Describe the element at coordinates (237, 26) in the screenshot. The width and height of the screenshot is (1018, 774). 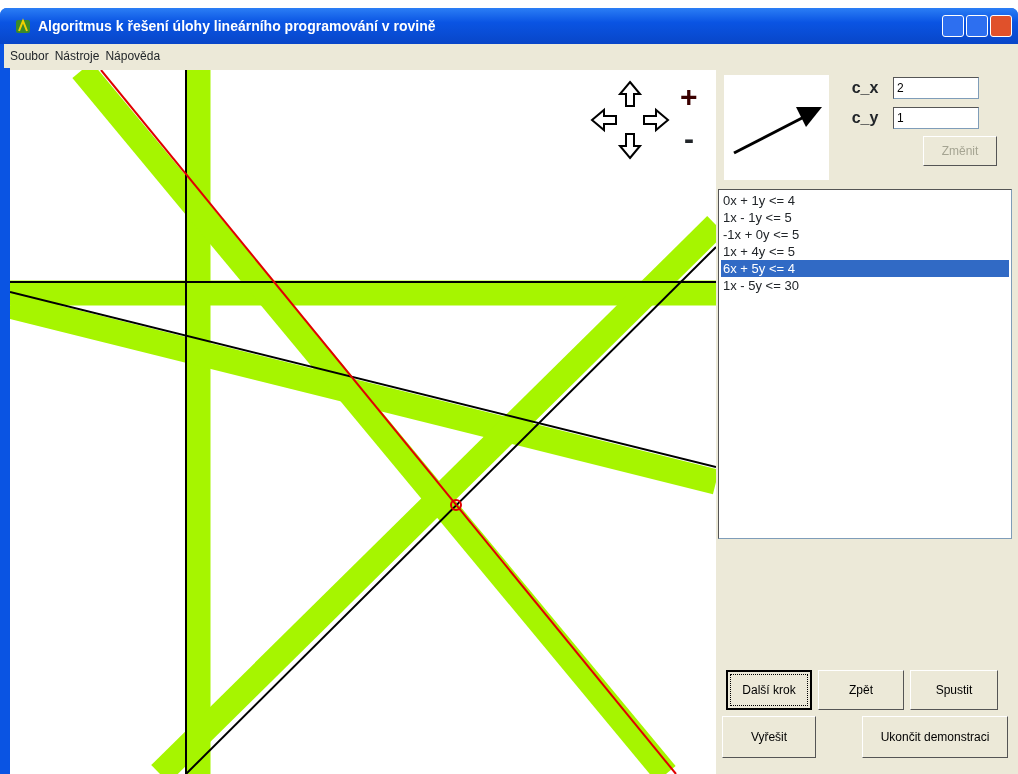
I see `window-title: Algoritmus k řešení úlohy lineárního programování v rovině` at that location.